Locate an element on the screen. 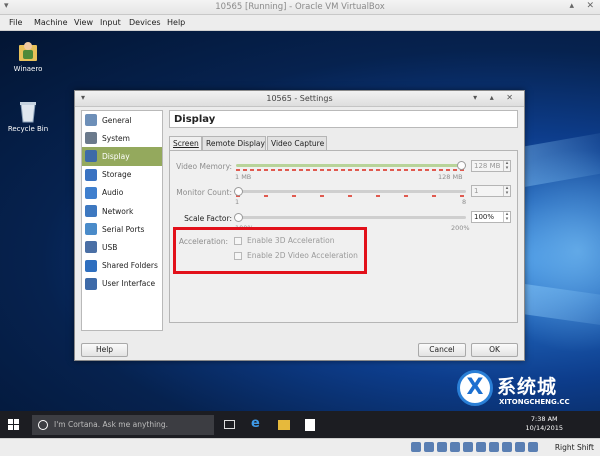 This screenshot has height=456, width=600. usb-icon is located at coordinates (91, 247).